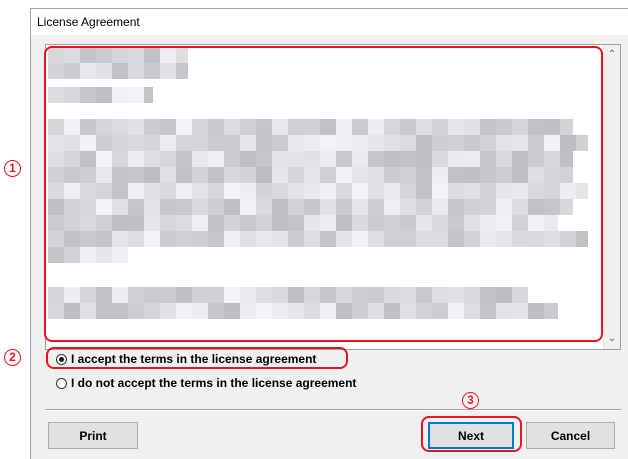  Describe the element at coordinates (12, 357) in the screenshot. I see `callout-2: 2` at that location.